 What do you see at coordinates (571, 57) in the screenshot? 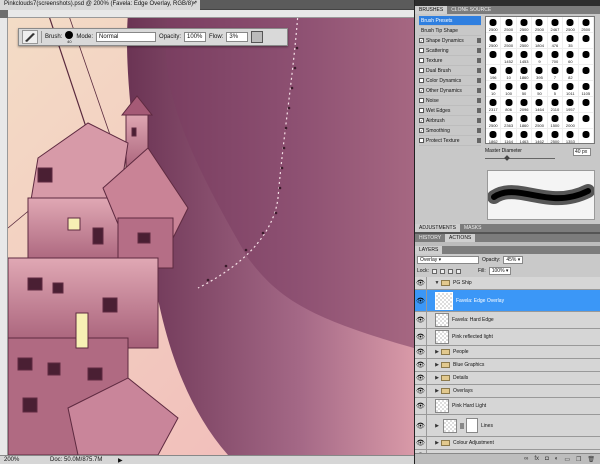
I see `brush-preset: 60` at bounding box center [571, 57].